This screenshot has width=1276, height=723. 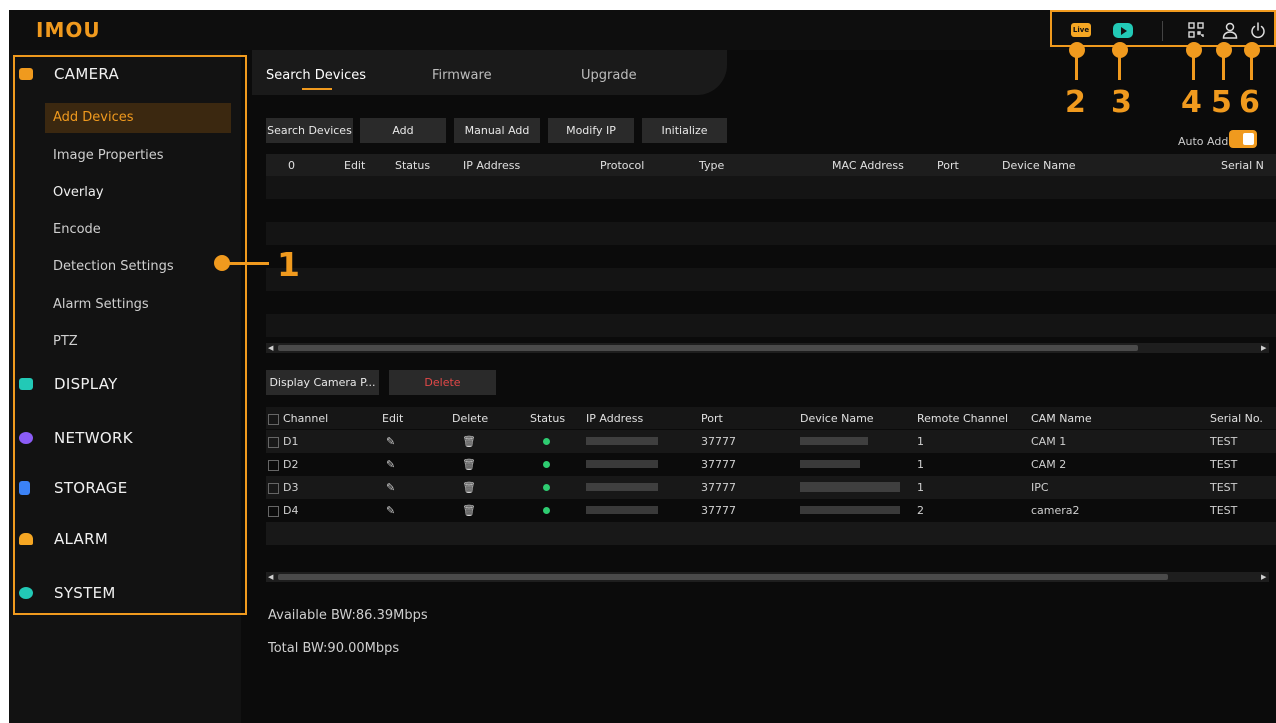 I want to click on modify-ip-button: Modify IP, so click(x=591, y=130).